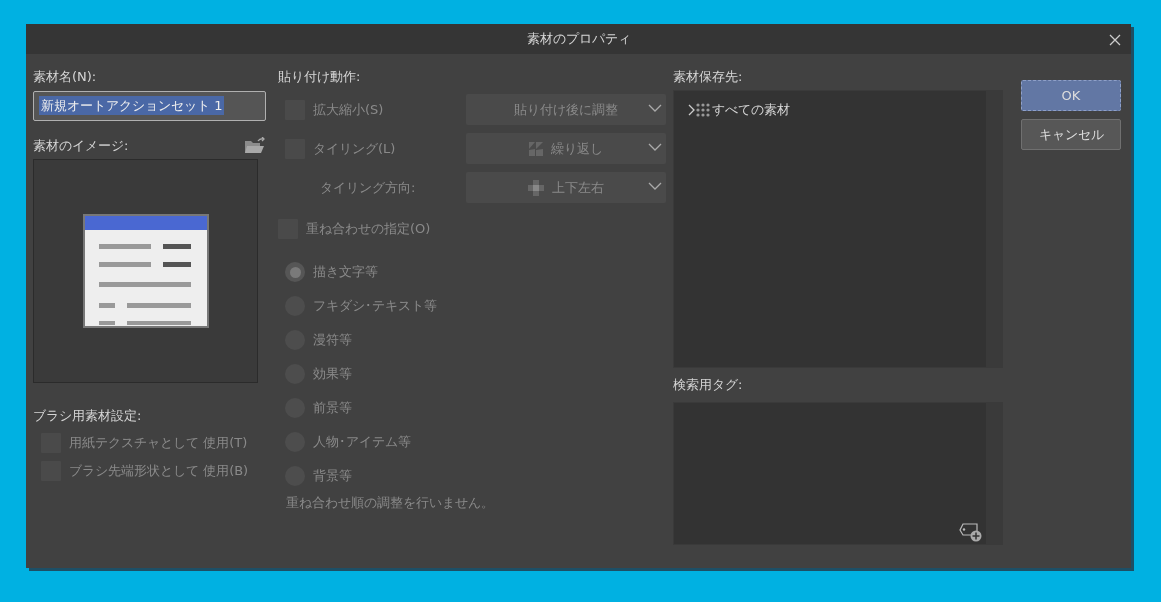 The height and width of the screenshot is (602, 1161). What do you see at coordinates (295, 272) in the screenshot?
I see `radio-button` at bounding box center [295, 272].